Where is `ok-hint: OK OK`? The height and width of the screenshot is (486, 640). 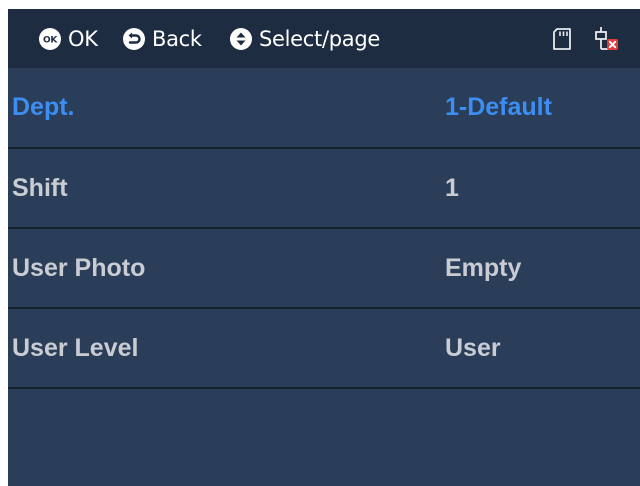
ok-hint: OK OK is located at coordinates (68, 38).